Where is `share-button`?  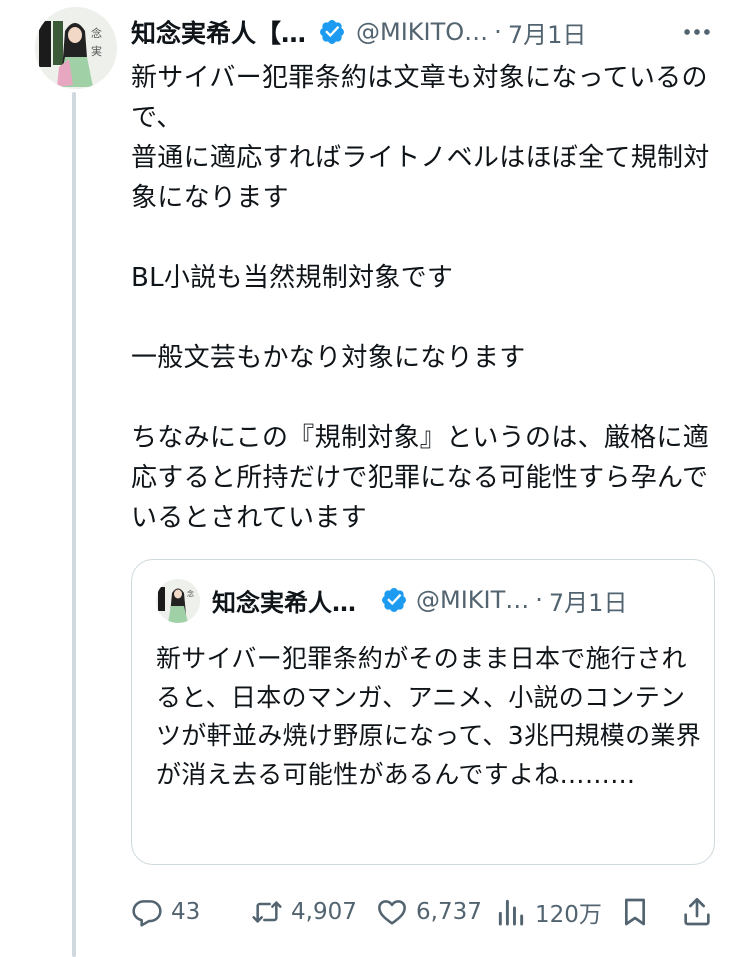
share-button is located at coordinates (697, 912).